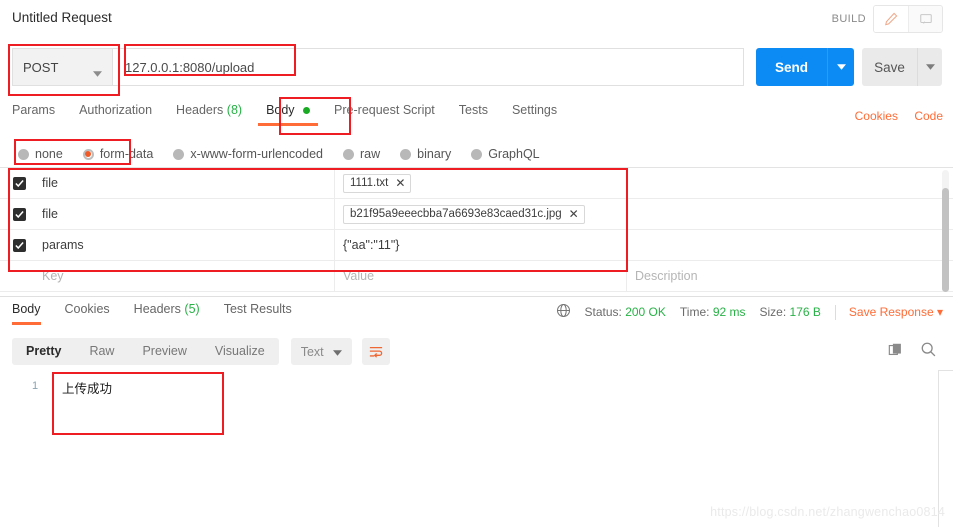 Image resolution: width=953 pixels, height=527 pixels. I want to click on chevron-down-icon, so click(337, 352).